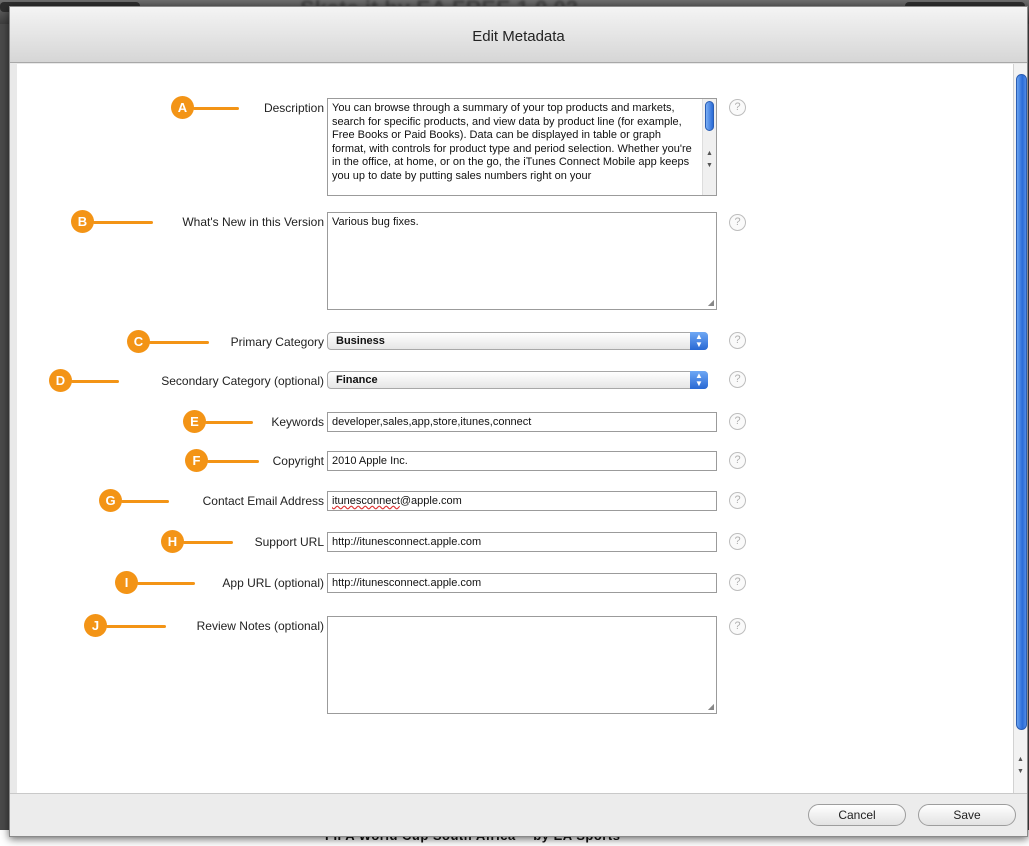  I want to click on keywords-label: Keywords, so click(297, 422).